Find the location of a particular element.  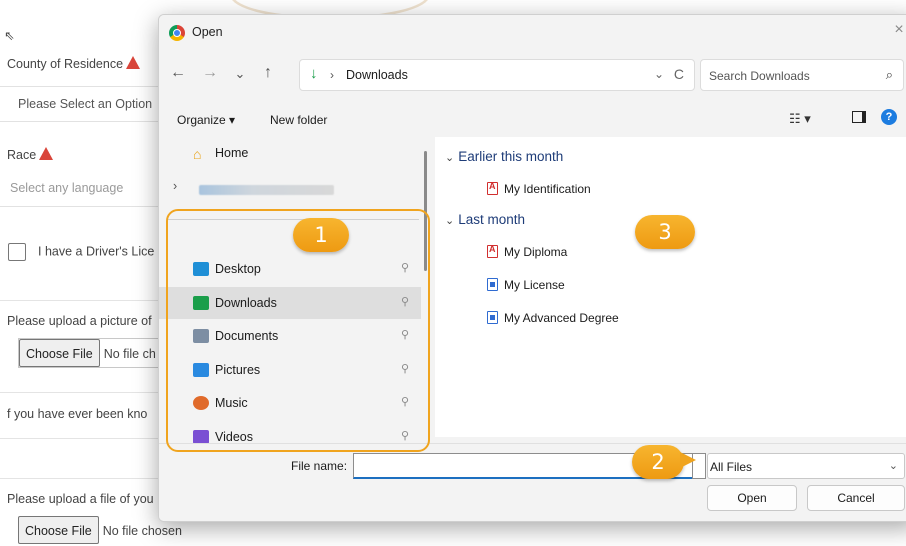

file-item: My Identification is located at coordinates (539, 188).